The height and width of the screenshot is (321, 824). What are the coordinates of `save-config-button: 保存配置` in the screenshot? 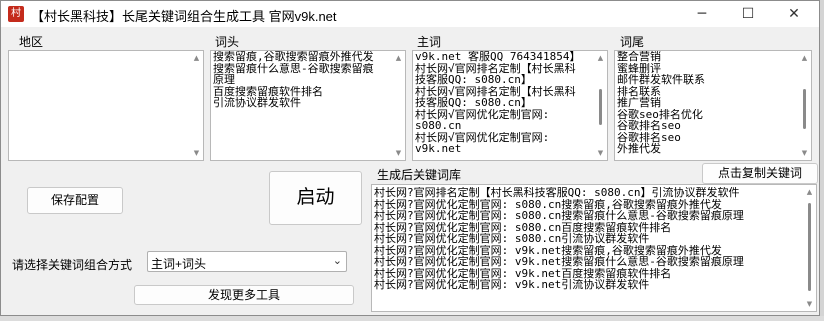 It's located at (75, 200).